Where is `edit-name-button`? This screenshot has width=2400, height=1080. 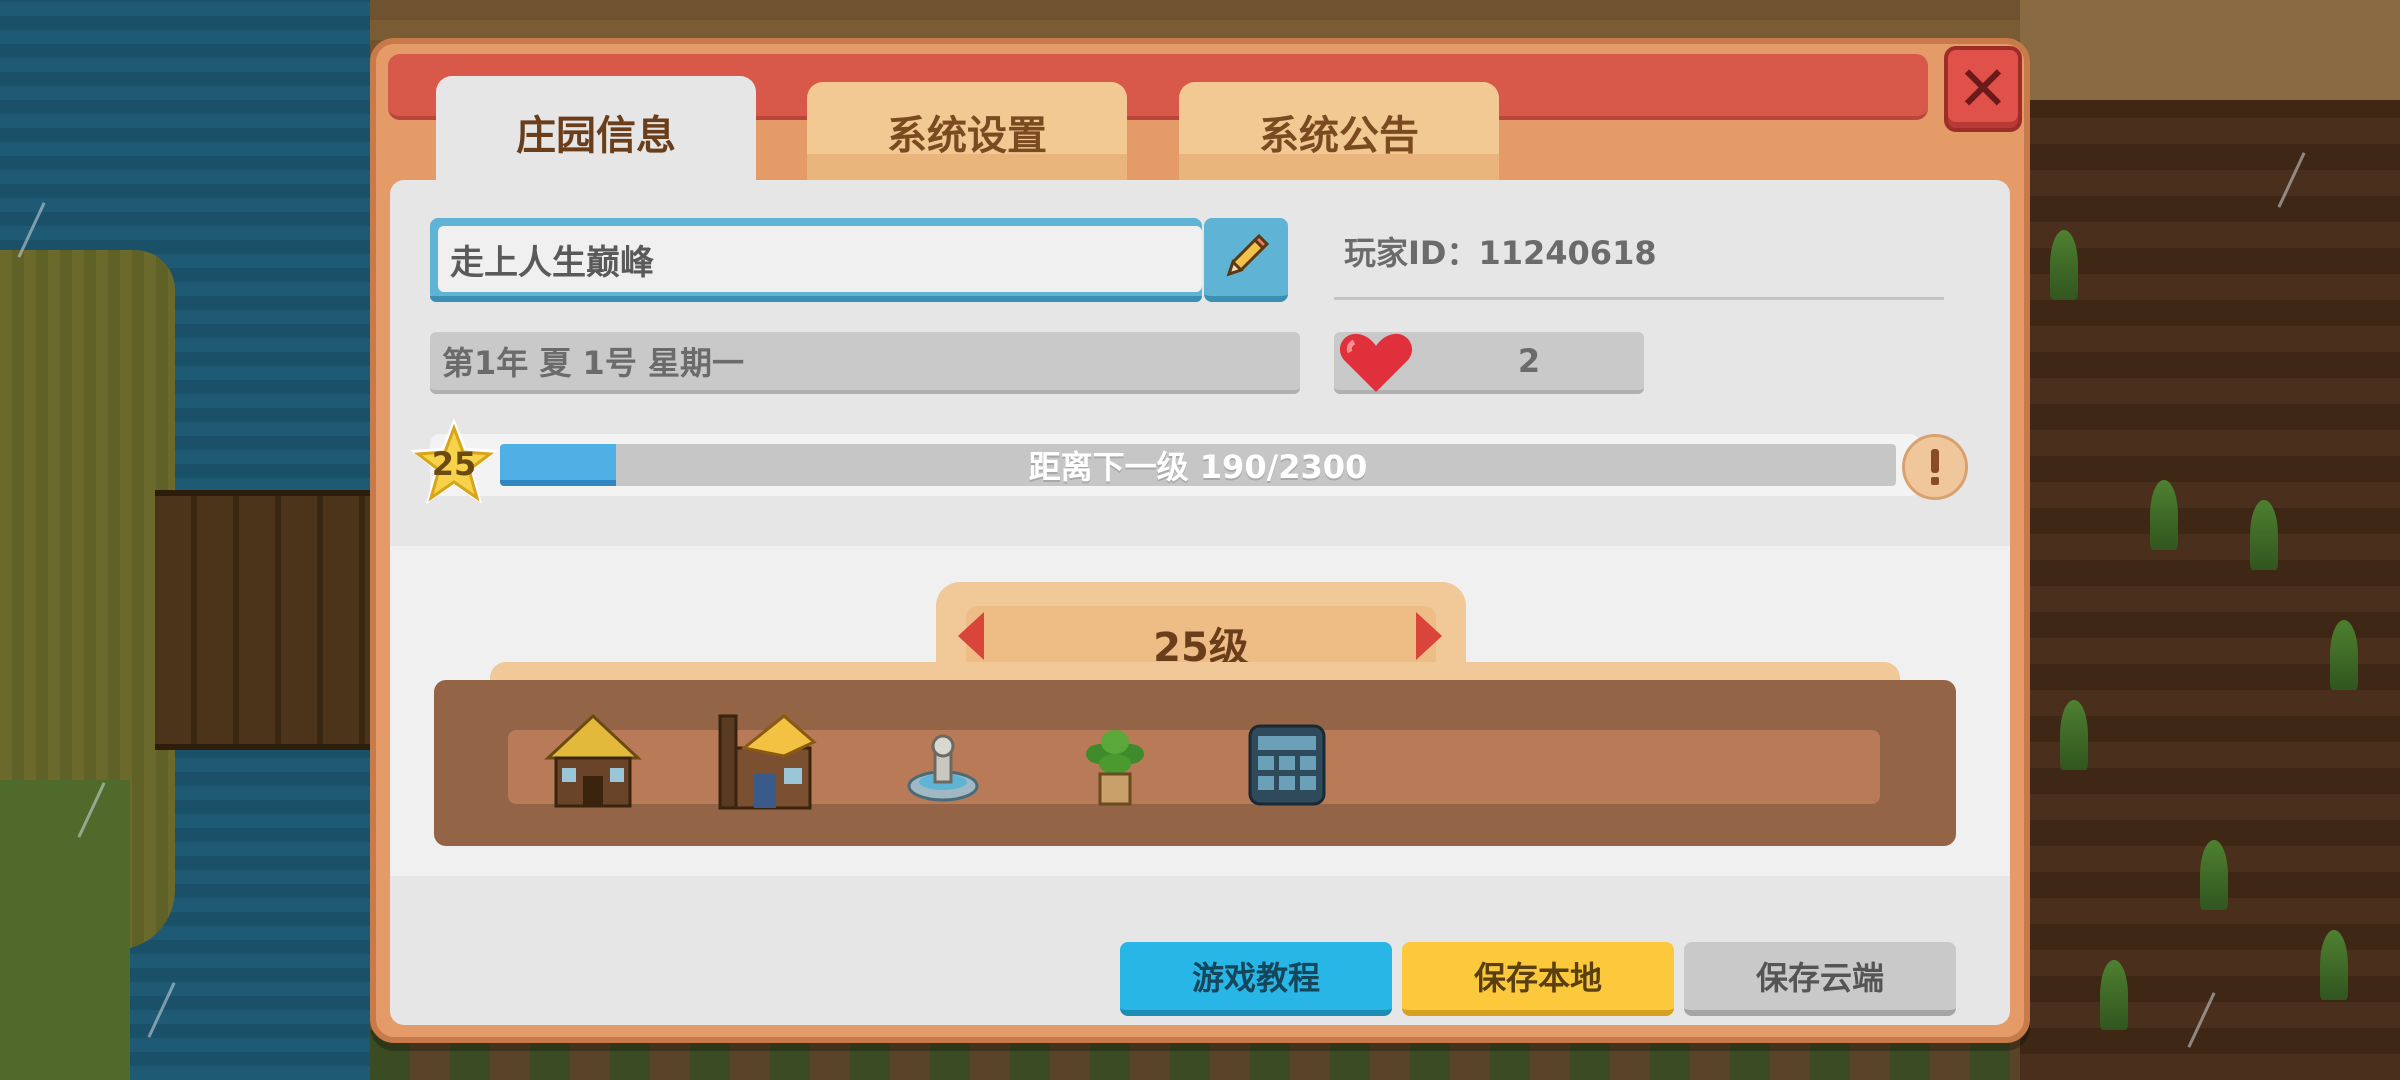
edit-name-button is located at coordinates (1246, 260).